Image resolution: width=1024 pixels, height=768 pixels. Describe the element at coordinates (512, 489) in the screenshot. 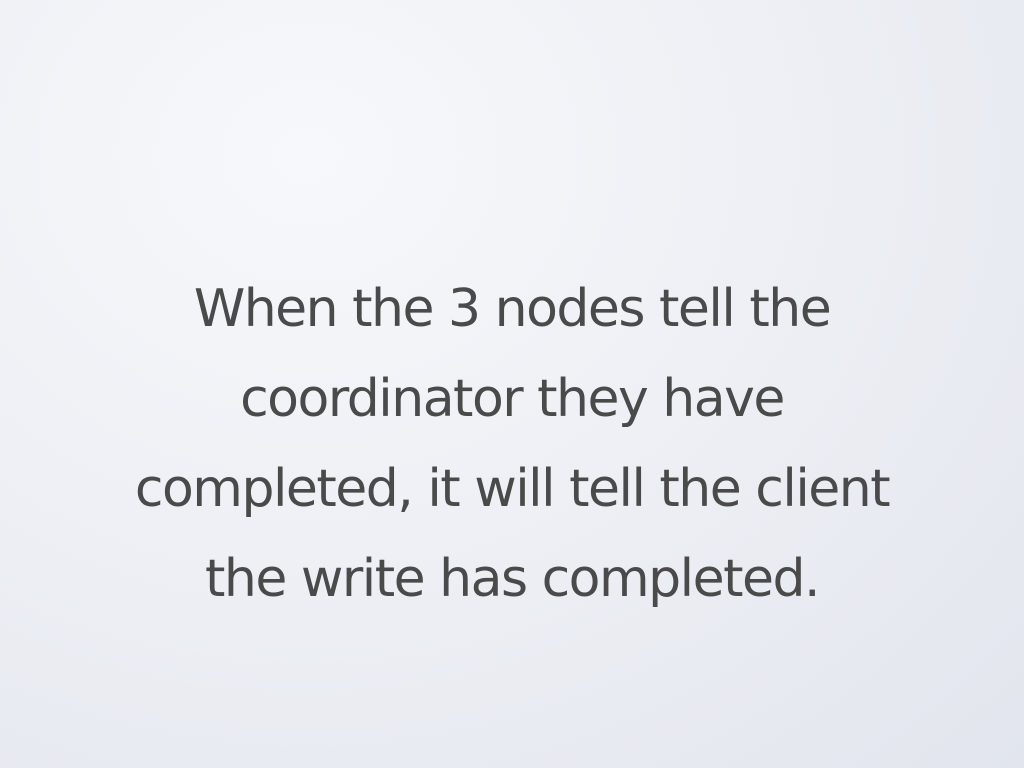

I see `slide-text-line-3: completed, it will tell the client` at that location.